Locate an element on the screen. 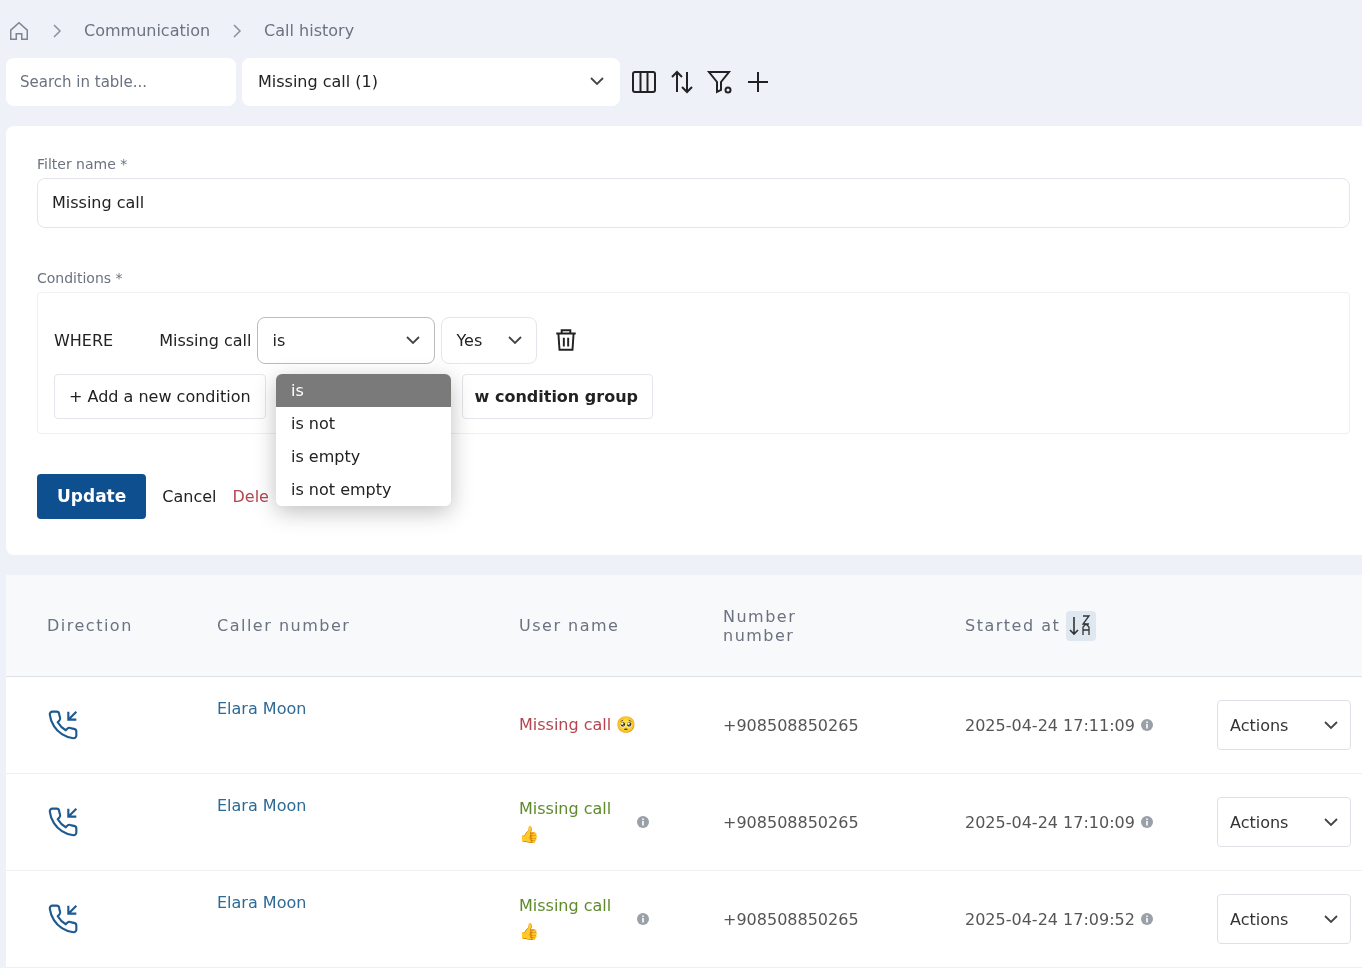 This screenshot has height=968, width=1362. breadcrumb-link: Call history is located at coordinates (309, 31).